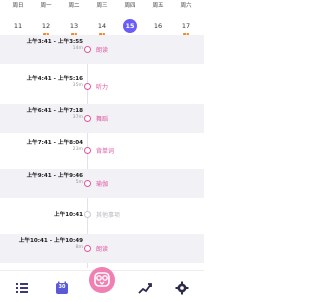 The height and width of the screenshot is (302, 320). I want to click on day-number: 14, so click(102, 26).